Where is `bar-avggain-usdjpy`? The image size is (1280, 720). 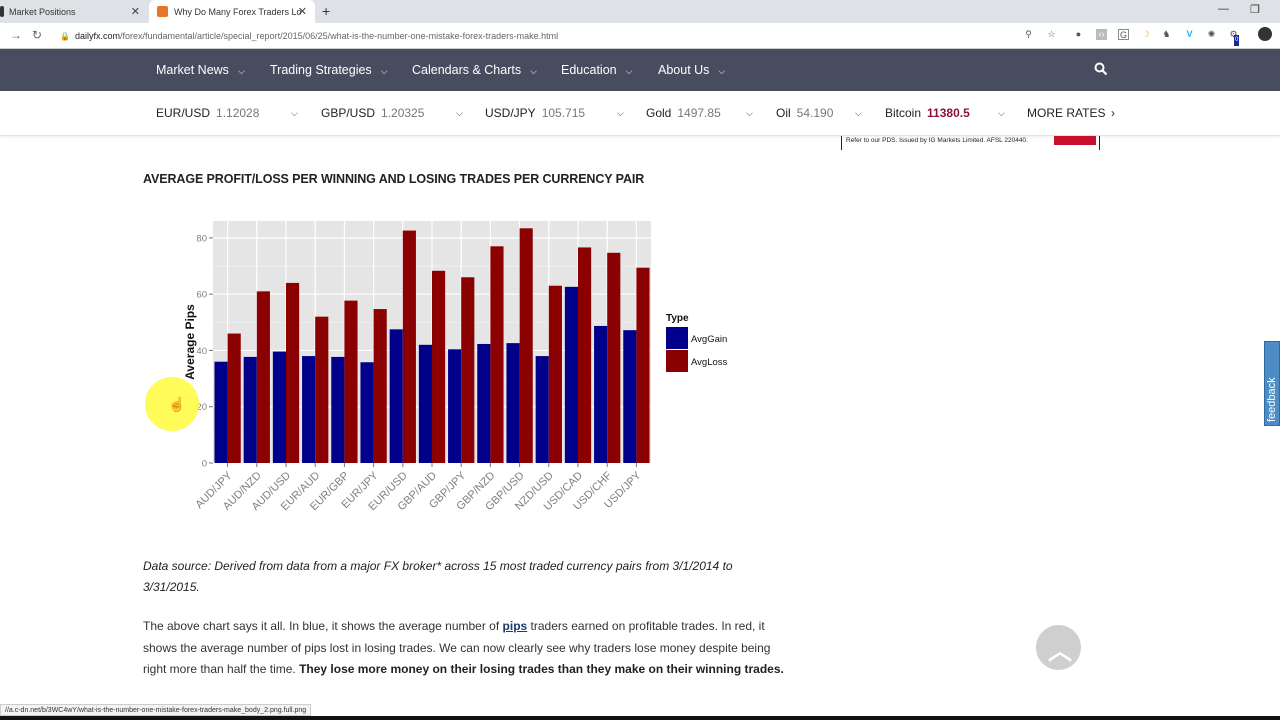
bar-avggain-usdjpy is located at coordinates (630, 396).